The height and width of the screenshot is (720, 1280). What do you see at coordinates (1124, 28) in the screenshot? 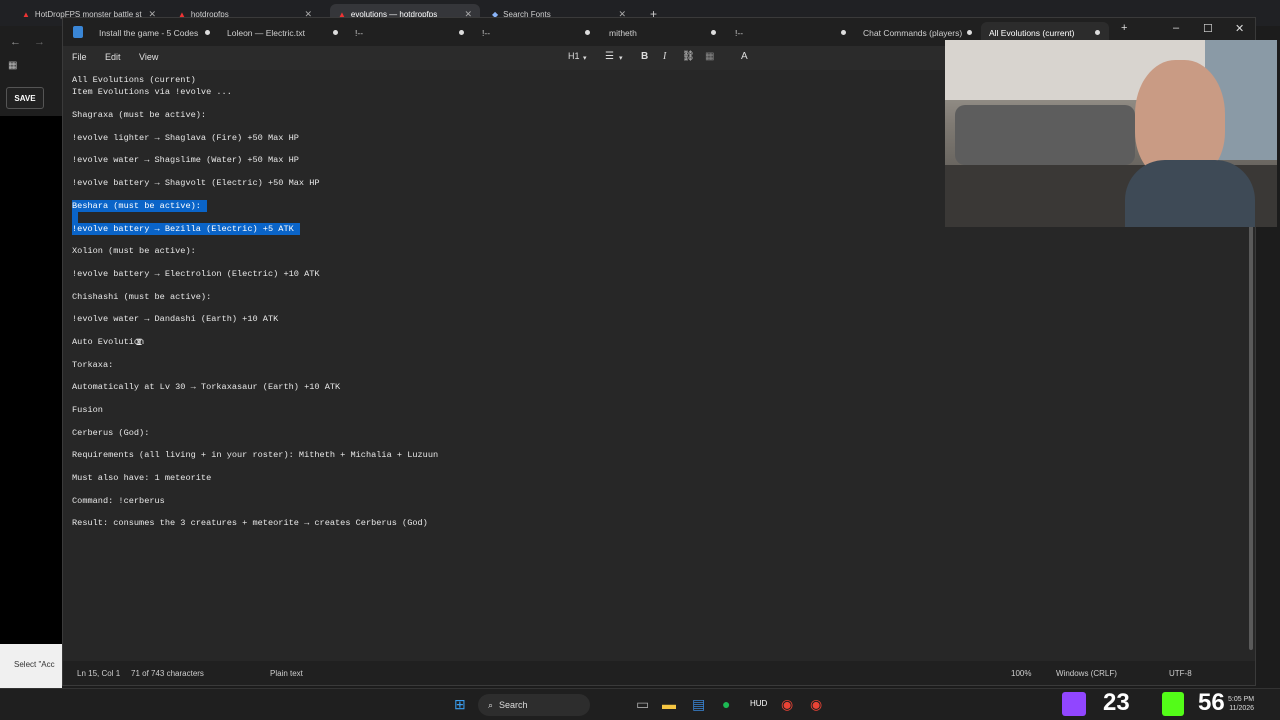
I see `new-tab-icon: +` at bounding box center [1124, 28].